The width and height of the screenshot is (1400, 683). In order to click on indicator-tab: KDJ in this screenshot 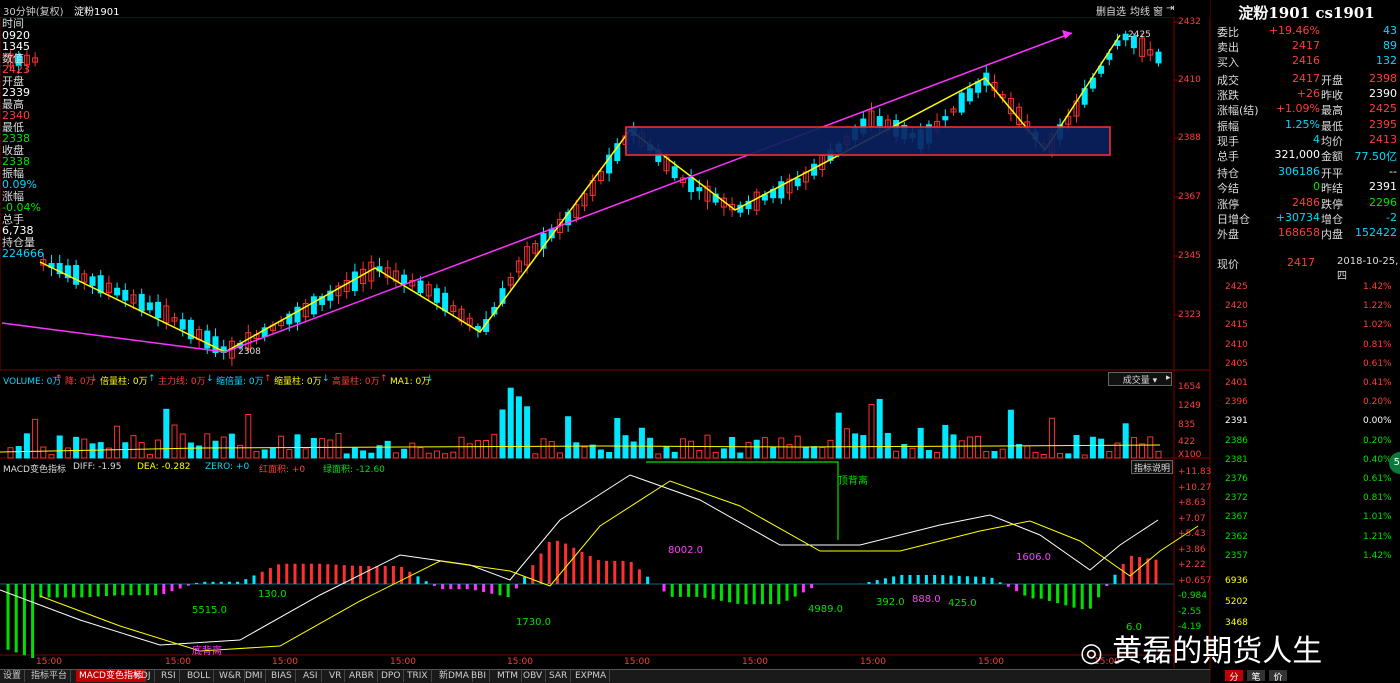, I will do `click(143, 676)`.